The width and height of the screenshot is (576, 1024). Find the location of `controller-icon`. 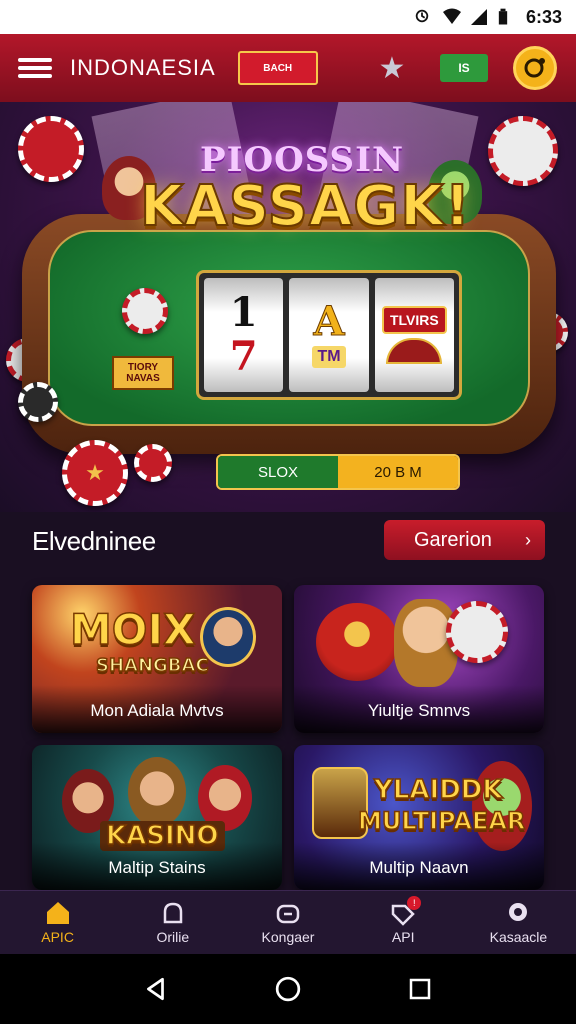

controller-icon is located at coordinates (288, 913).